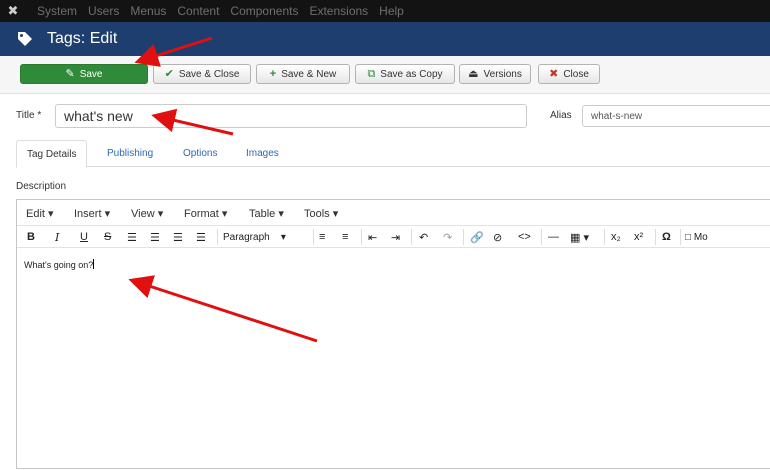 This screenshot has height=470, width=770. Describe the element at coordinates (59, 265) in the screenshot. I see `editor-text: What's going on?` at that location.